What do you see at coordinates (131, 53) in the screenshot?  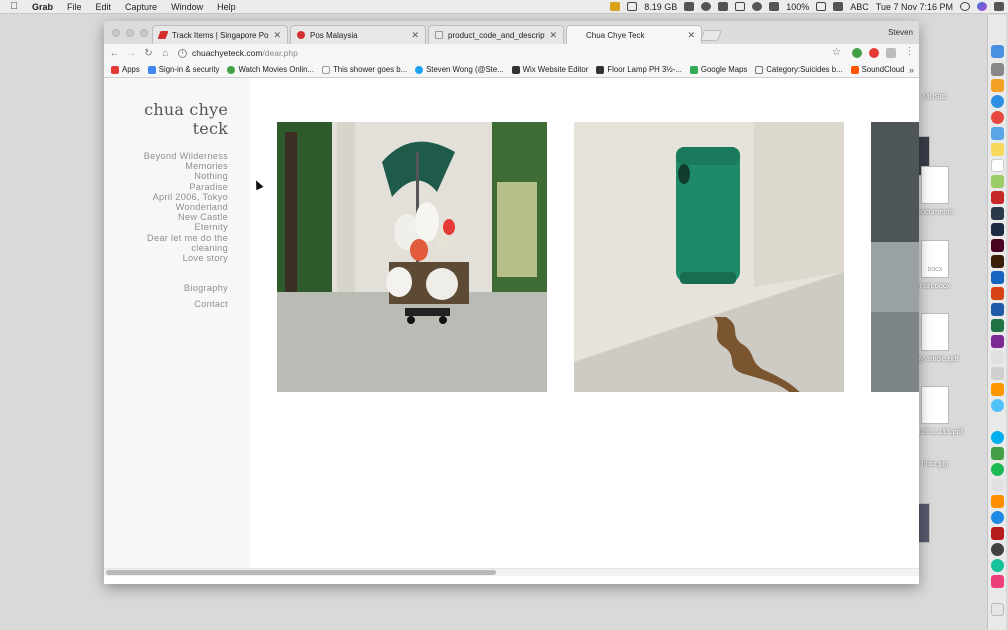 I see `forward-icon: →` at bounding box center [131, 53].